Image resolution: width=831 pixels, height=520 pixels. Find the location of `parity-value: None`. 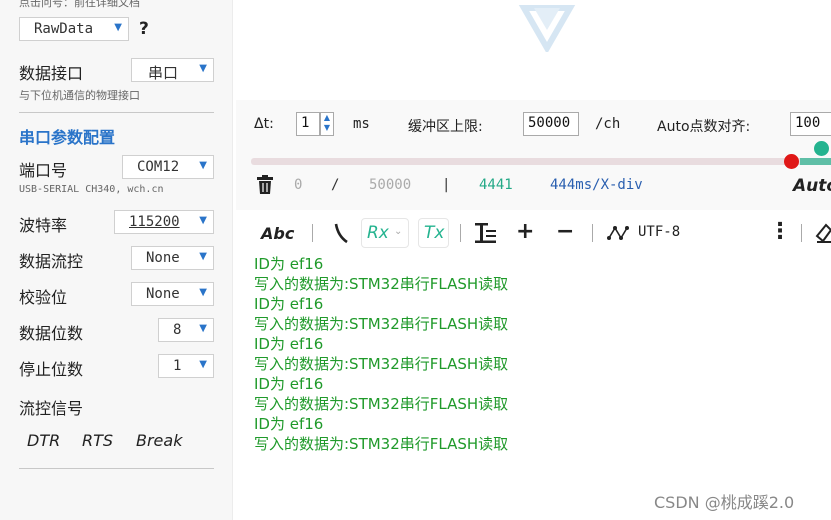

parity-value: None is located at coordinates (163, 294).